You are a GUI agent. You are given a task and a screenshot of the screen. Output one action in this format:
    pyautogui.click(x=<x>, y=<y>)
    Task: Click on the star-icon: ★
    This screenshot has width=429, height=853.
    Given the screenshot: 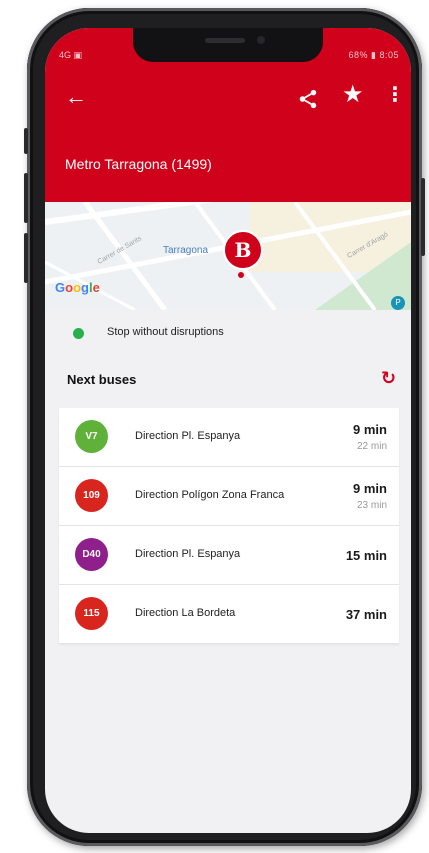 What is the action you would take?
    pyautogui.click(x=353, y=95)
    